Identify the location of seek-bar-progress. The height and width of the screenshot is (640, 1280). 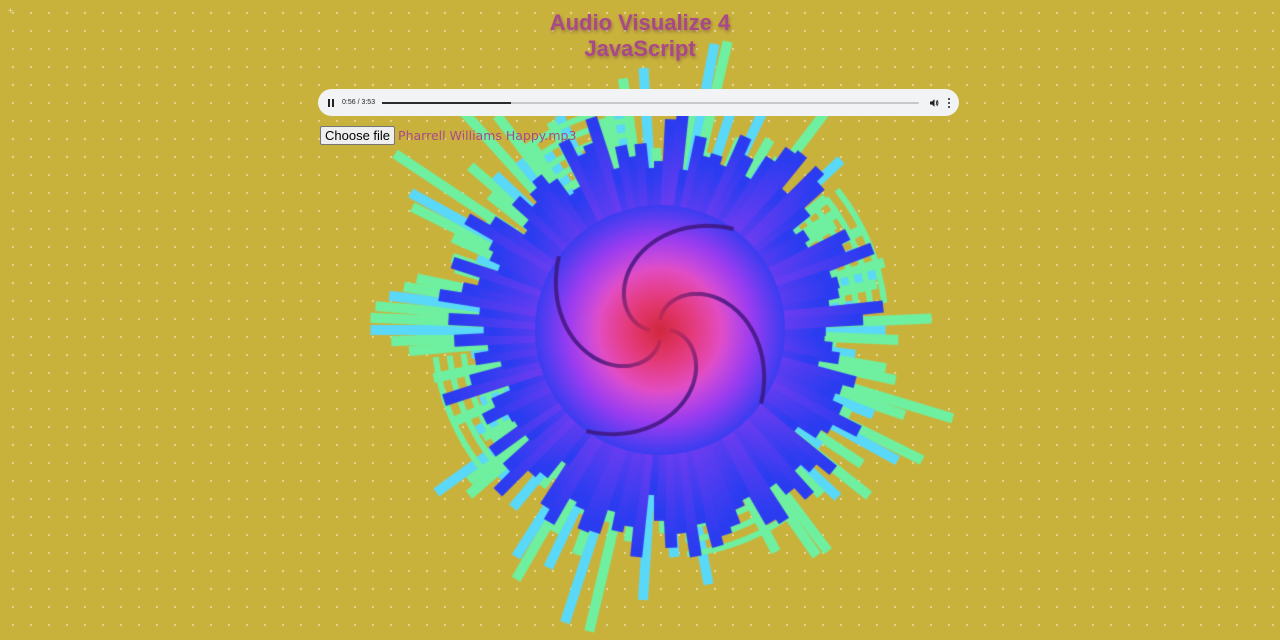
(446, 102).